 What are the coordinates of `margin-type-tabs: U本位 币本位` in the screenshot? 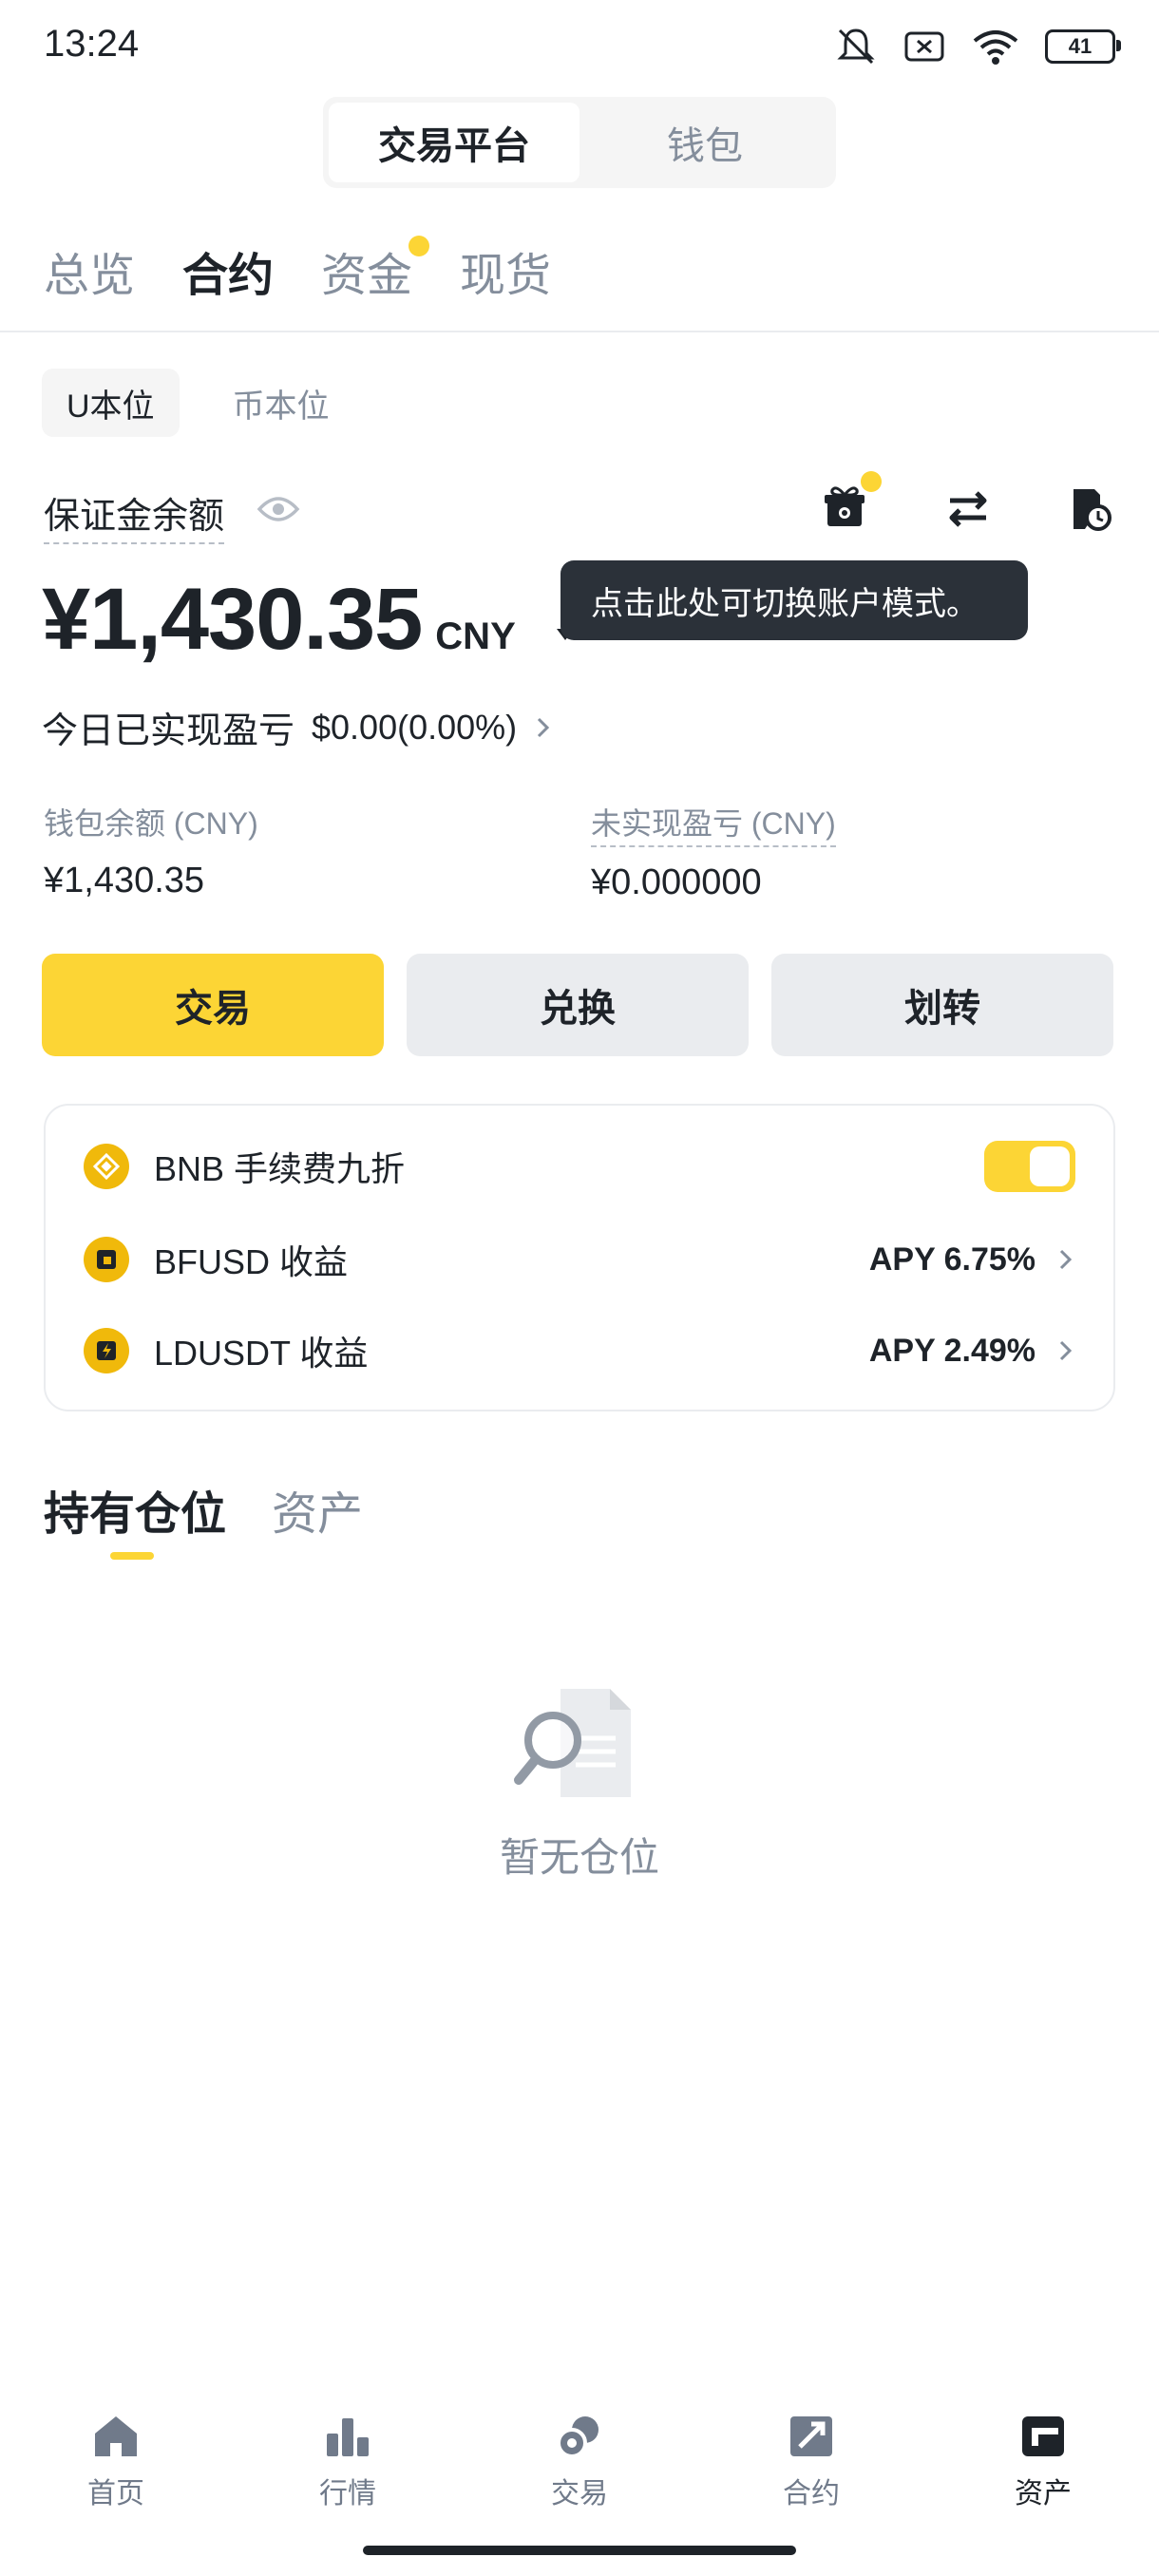 It's located at (198, 403).